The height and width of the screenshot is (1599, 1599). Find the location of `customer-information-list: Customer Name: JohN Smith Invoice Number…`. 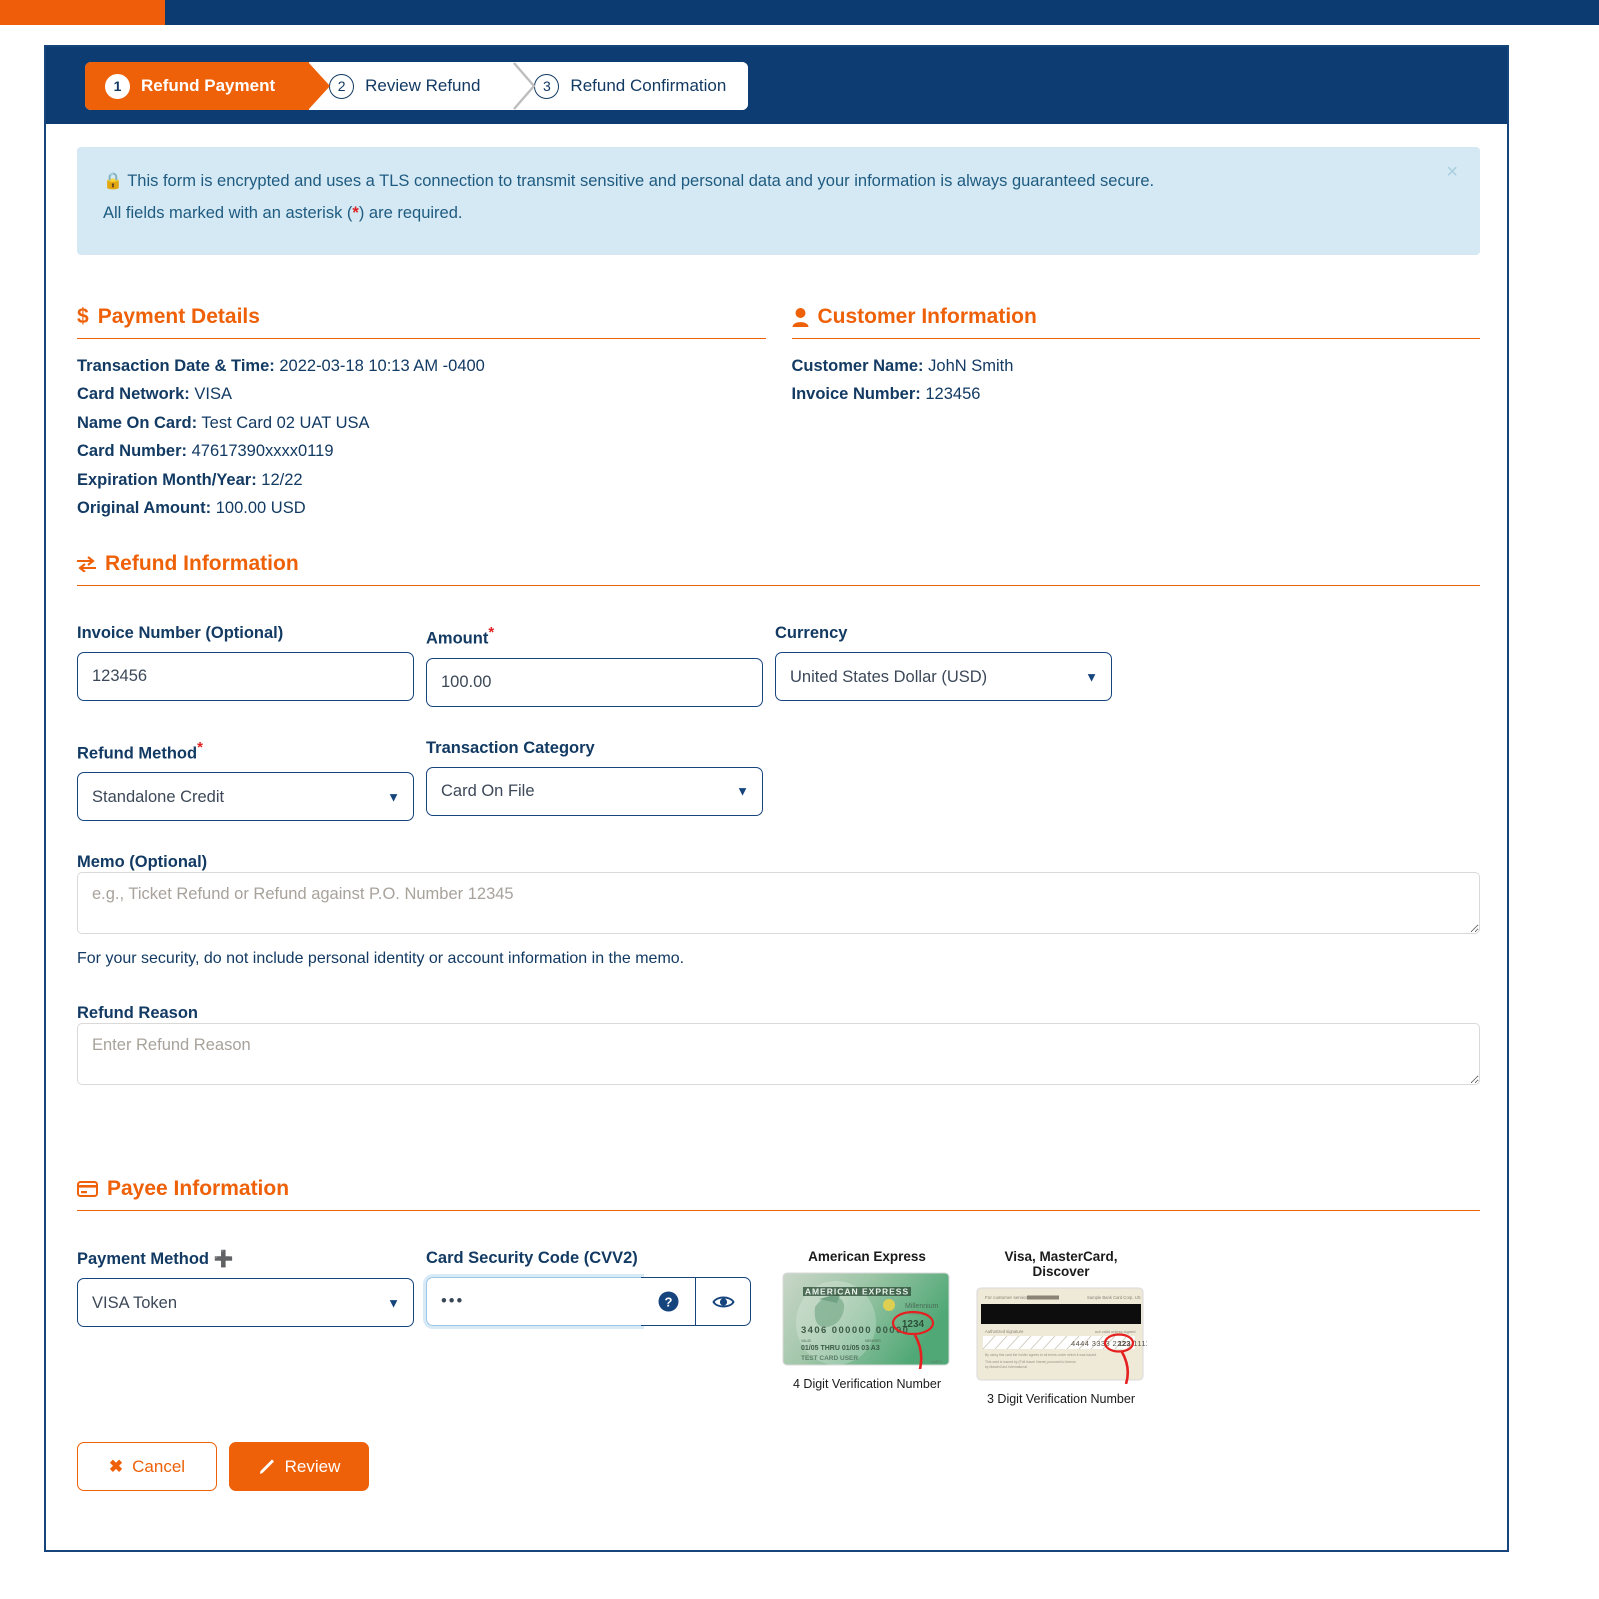

customer-information-list: Customer Name: JohN Smith Invoice Number… is located at coordinates (1136, 380).